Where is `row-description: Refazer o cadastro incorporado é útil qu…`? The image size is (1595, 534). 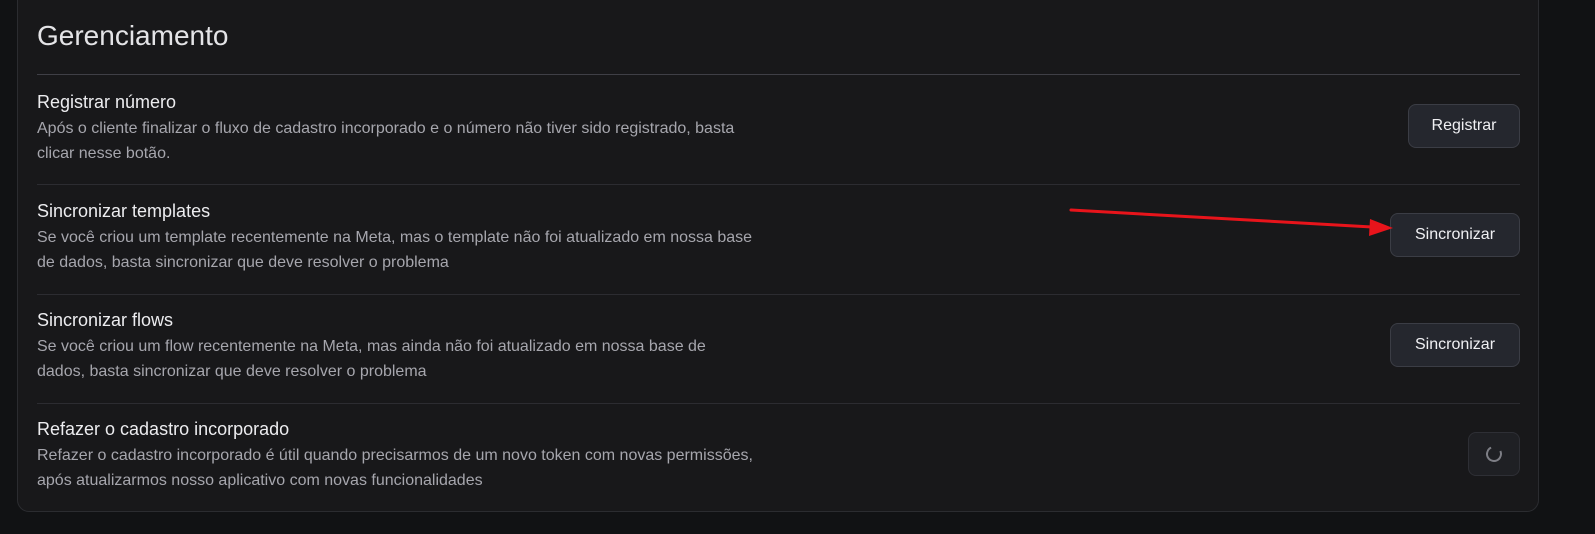
row-description: Refazer o cadastro incorporado é útil qu… is located at coordinates (395, 468).